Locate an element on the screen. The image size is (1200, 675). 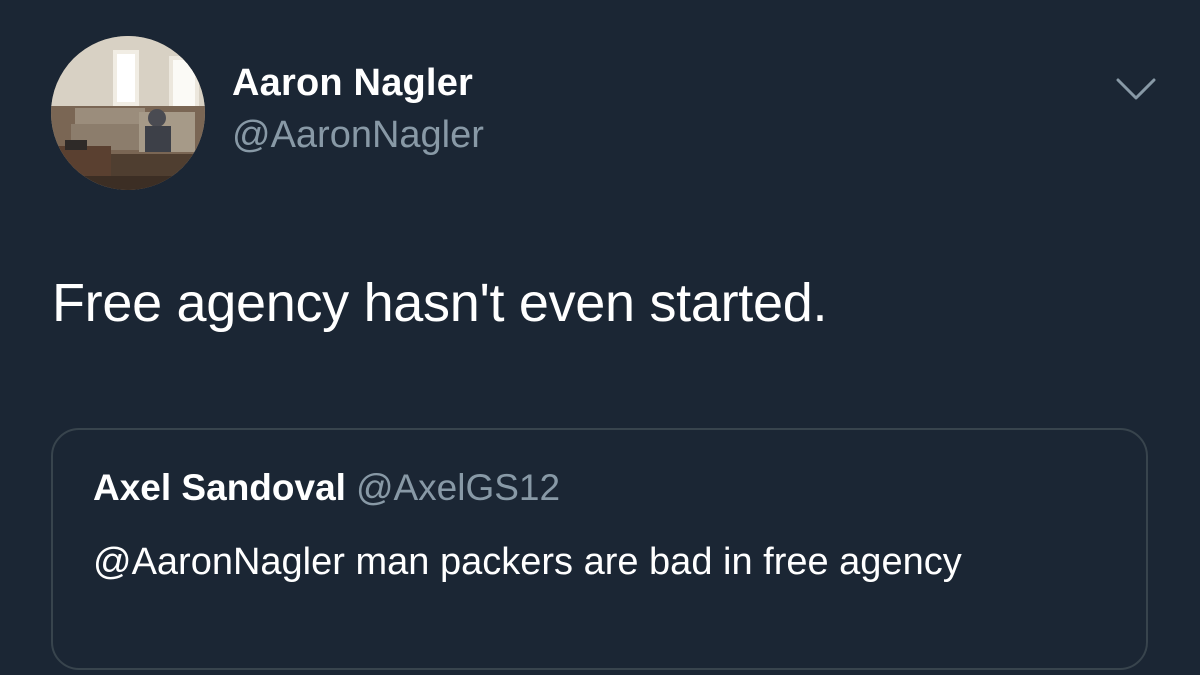
chevron-down-icon is located at coordinates (1136, 89).